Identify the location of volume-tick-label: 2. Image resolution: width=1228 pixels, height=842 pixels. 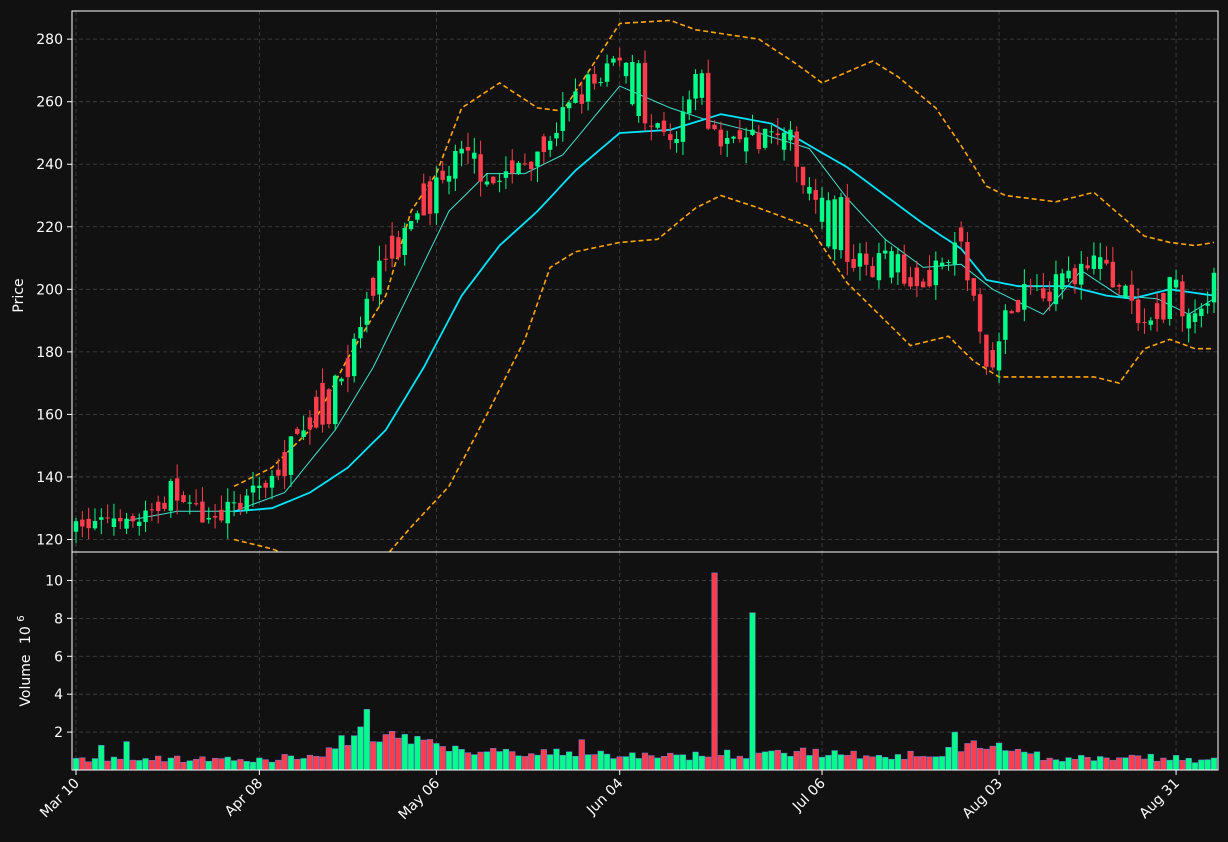
(58, 733).